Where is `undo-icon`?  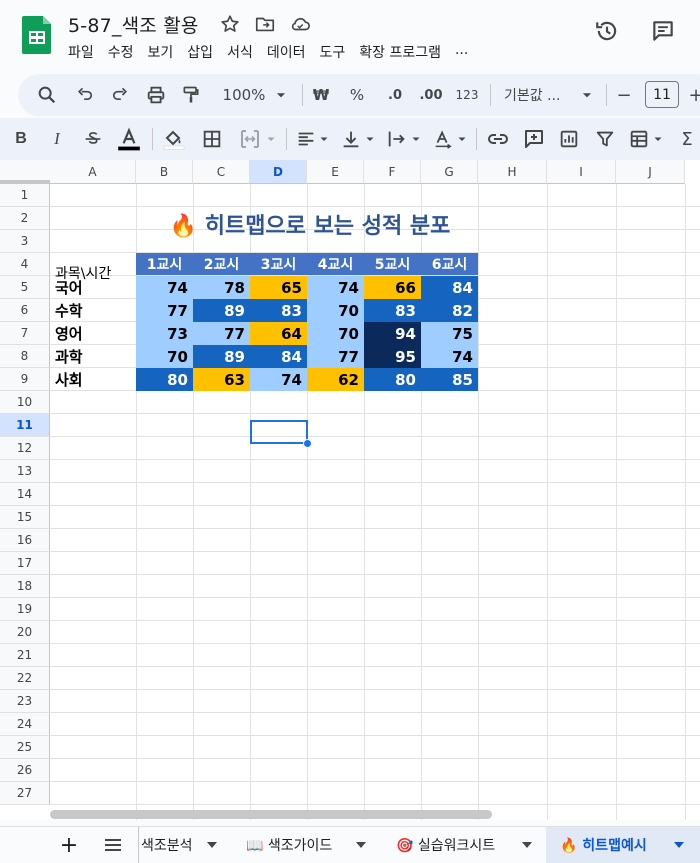
undo-icon is located at coordinates (85, 95).